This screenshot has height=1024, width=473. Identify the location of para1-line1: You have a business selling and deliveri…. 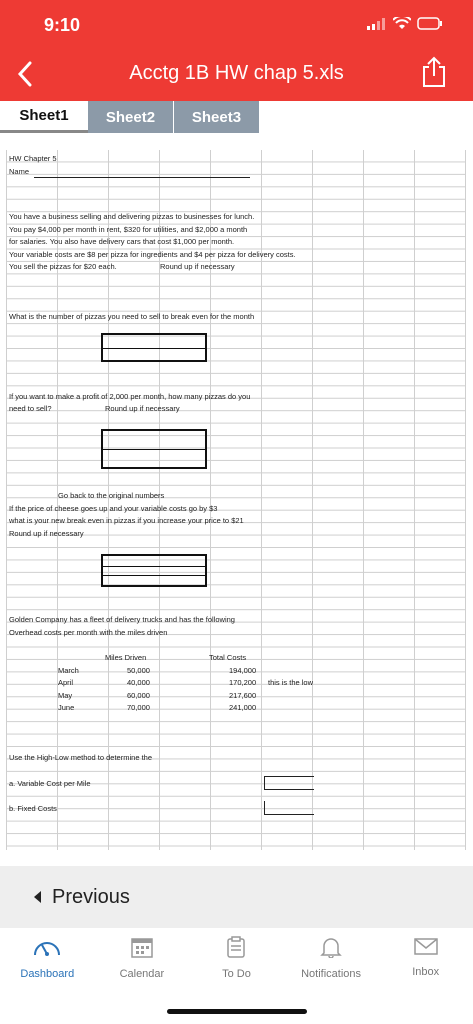
(132, 216).